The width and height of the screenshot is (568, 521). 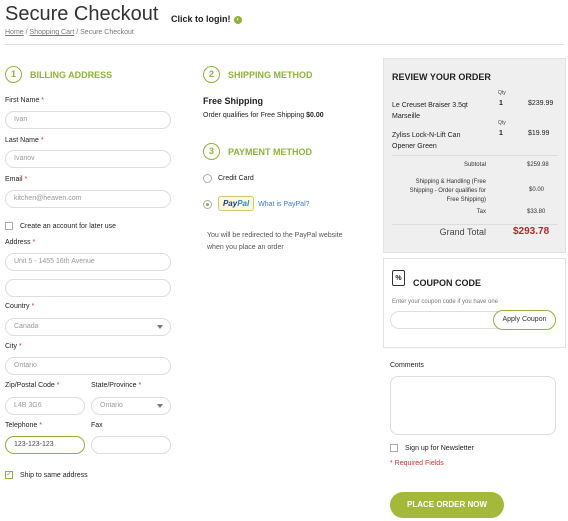 I want to click on shipping-note: Order qualifies for Free Shipping $0.00, so click(x=263, y=115).